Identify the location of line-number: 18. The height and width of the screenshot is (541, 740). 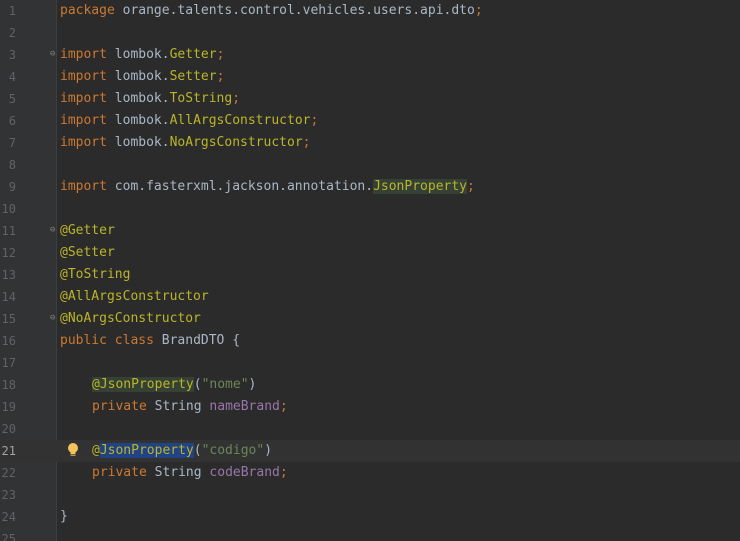
(8, 385).